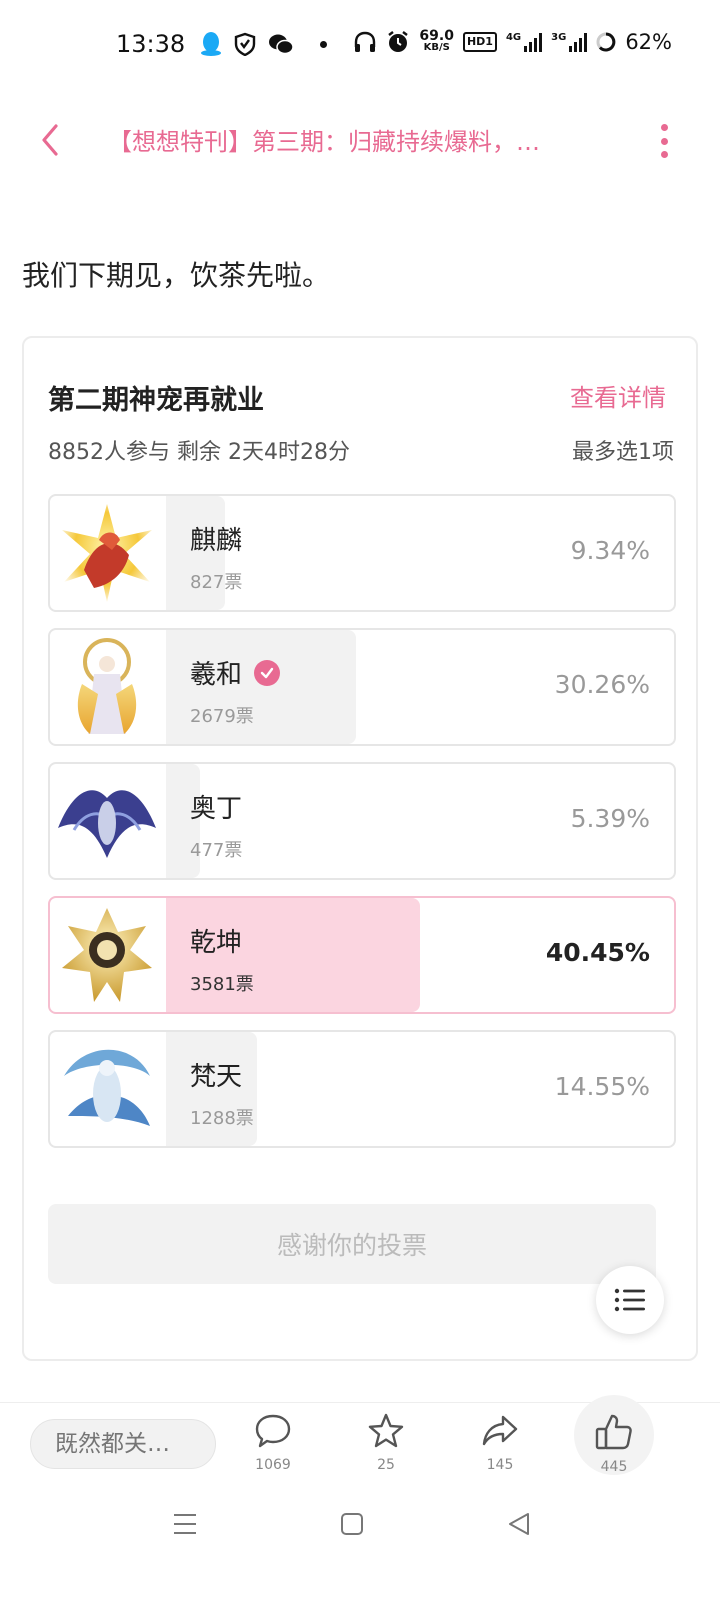 The width and height of the screenshot is (720, 1612). What do you see at coordinates (623, 452) in the screenshot?
I see `poll-selection-limit: 最多选1项` at bounding box center [623, 452].